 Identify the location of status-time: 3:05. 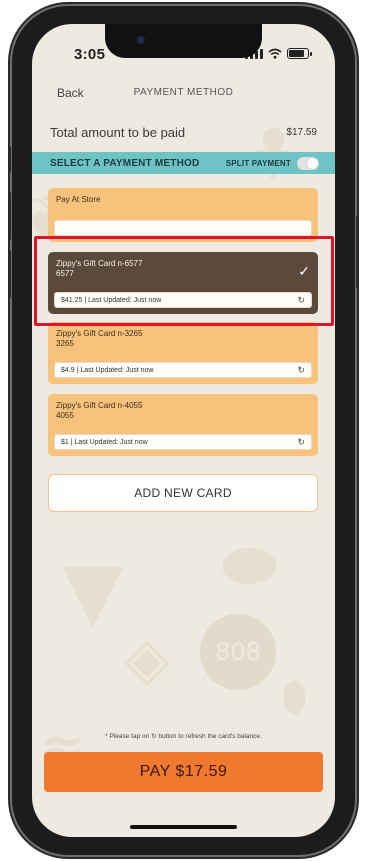
(90, 54).